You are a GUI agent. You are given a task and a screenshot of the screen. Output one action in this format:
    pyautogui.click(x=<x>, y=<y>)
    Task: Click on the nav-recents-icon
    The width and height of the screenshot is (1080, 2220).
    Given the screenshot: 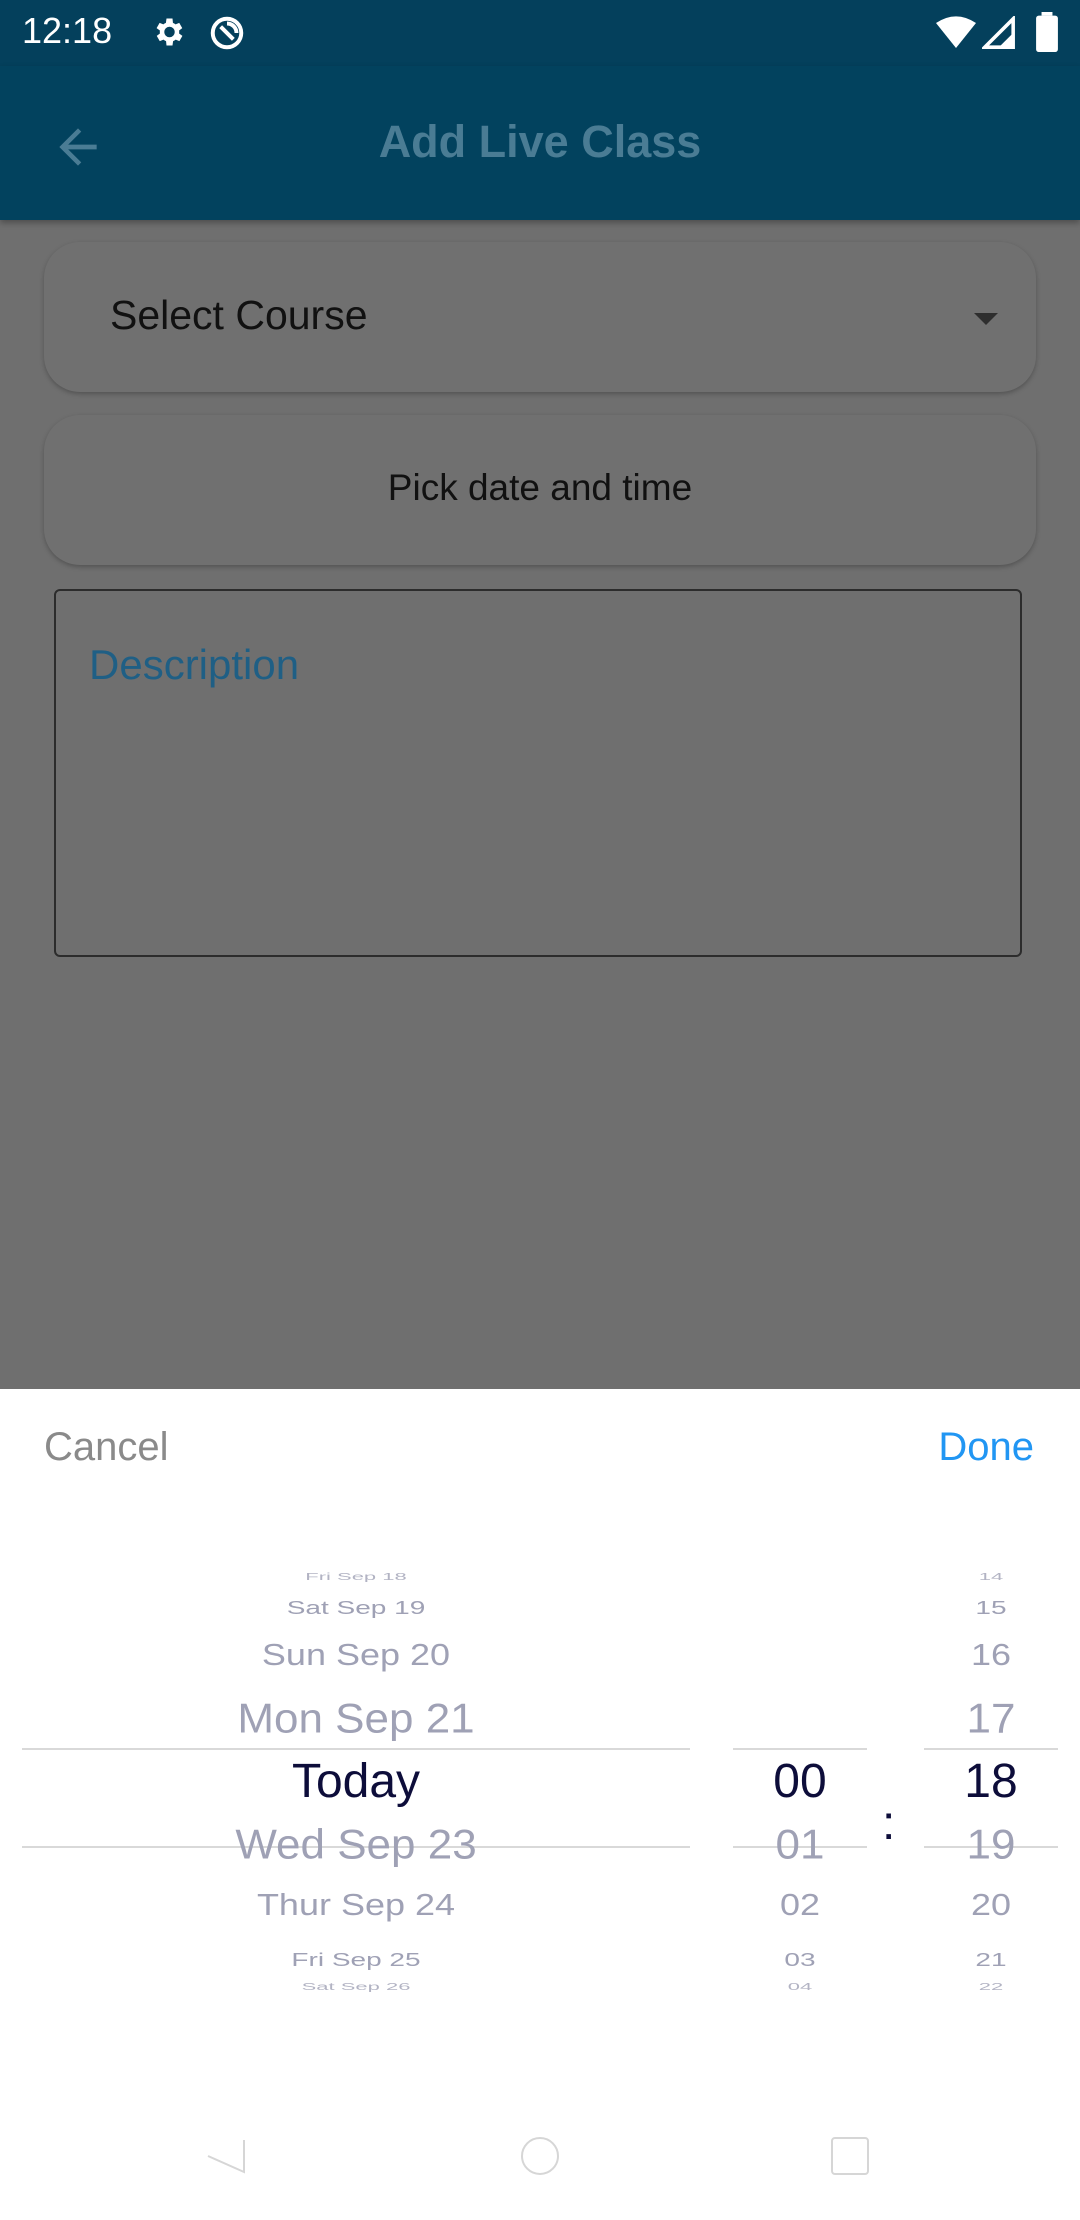 What is the action you would take?
    pyautogui.click(x=850, y=2158)
    